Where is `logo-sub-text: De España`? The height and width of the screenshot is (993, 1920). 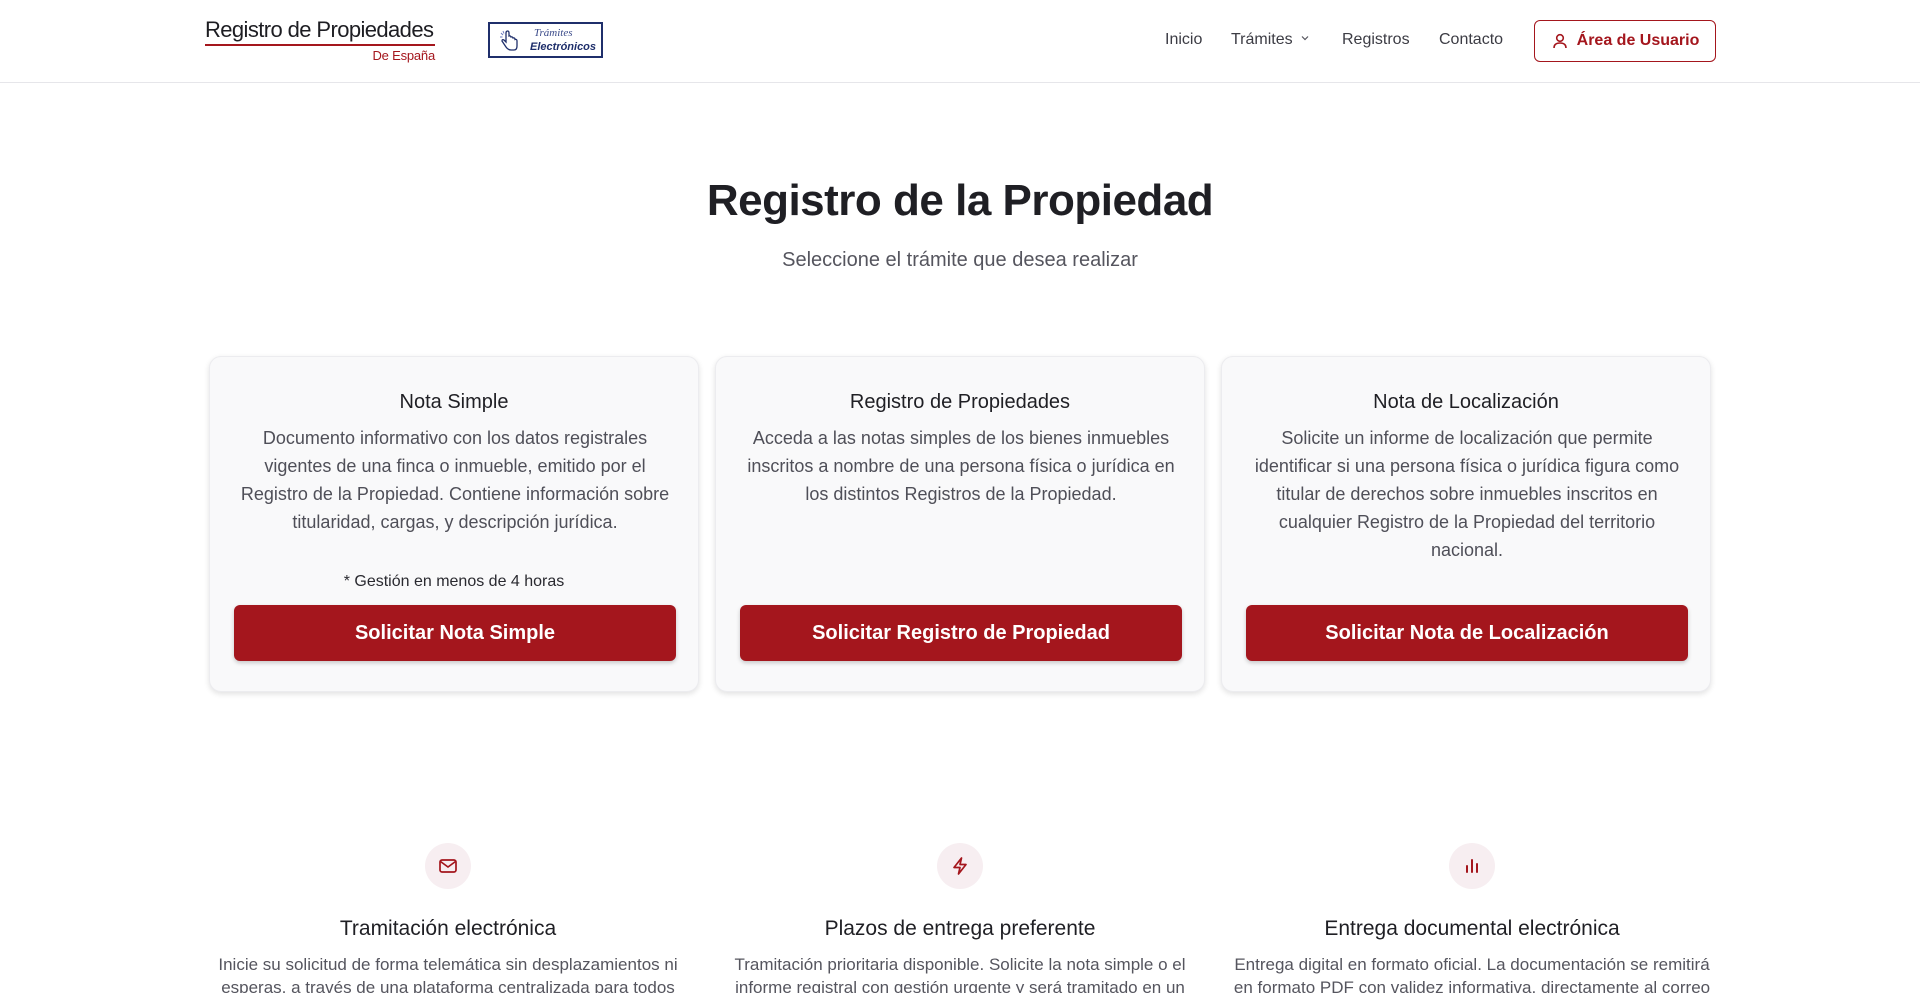
logo-sub-text: De España is located at coordinates (403, 55).